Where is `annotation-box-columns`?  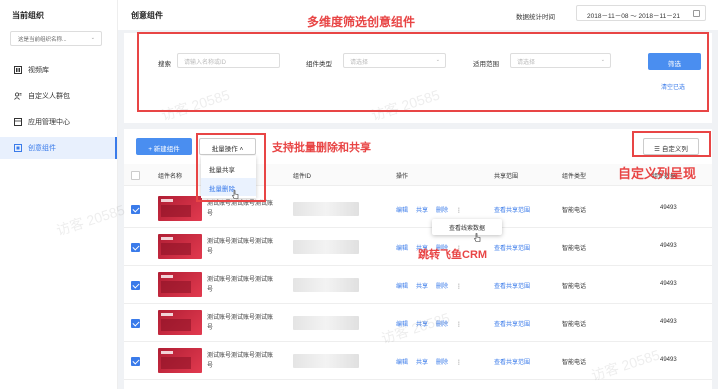 annotation-box-columns is located at coordinates (671, 144).